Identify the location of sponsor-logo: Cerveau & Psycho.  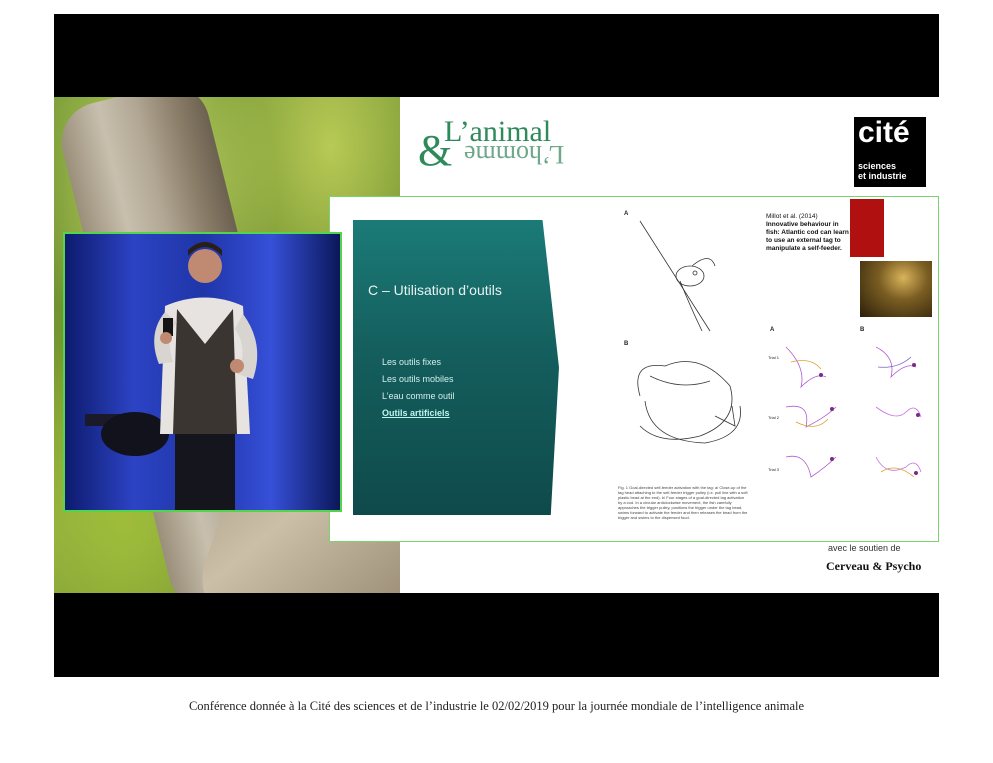
(874, 566).